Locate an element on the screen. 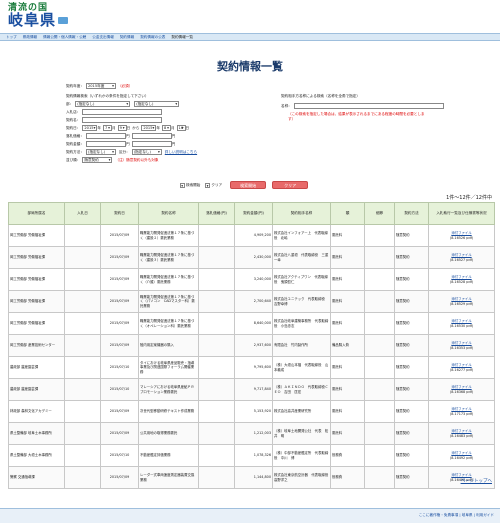 This screenshot has width=500, height=523. date-to-day: 16 is located at coordinates (181, 128).